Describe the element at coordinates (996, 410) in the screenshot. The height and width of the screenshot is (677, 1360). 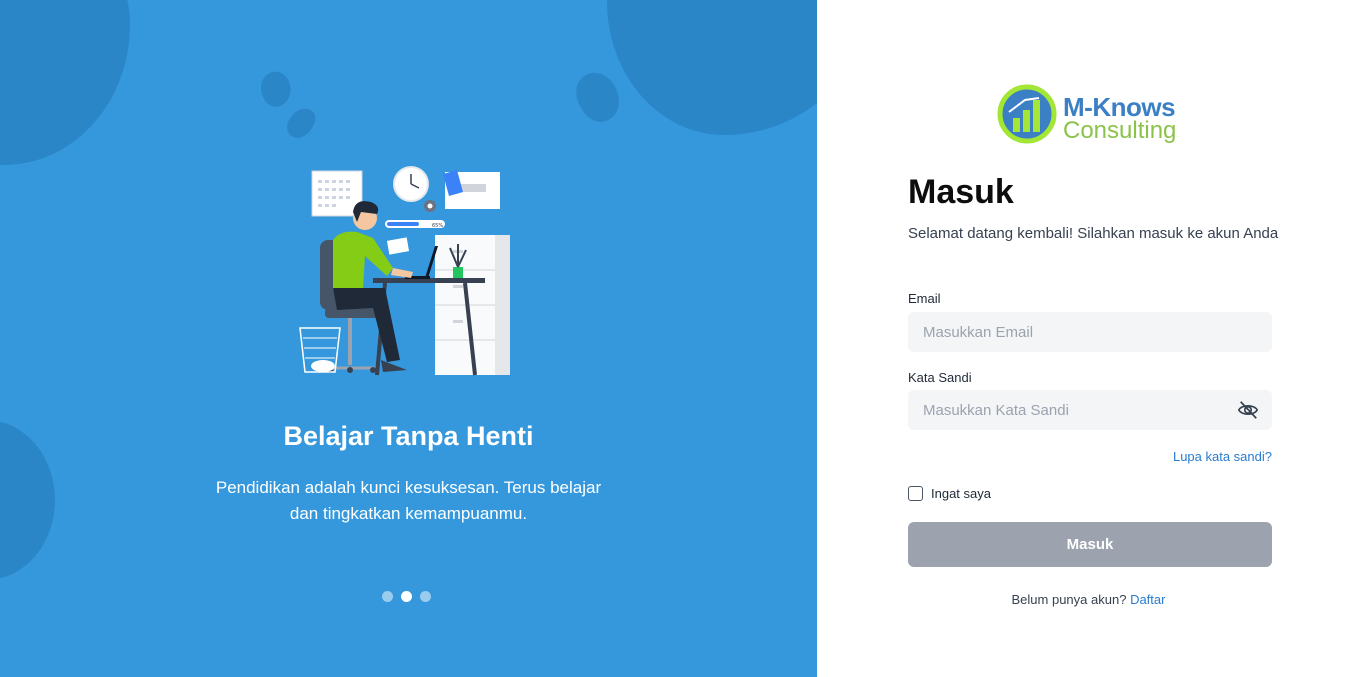
I see `password-placeholder: Masukkan Kata Sandi` at that location.